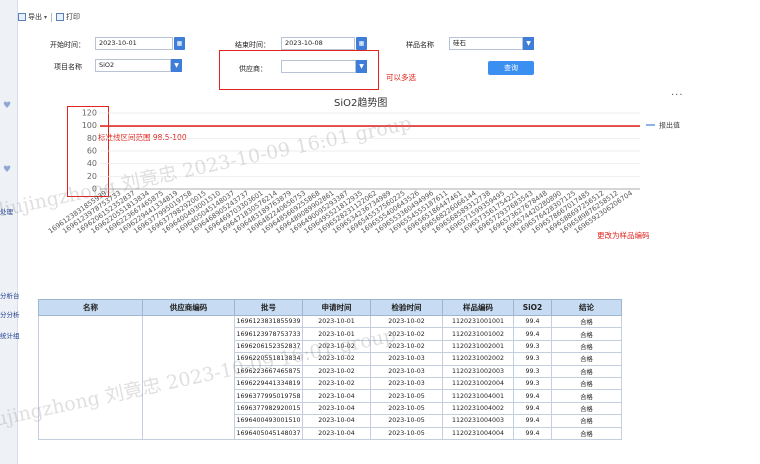 The width and height of the screenshot is (760, 464). Describe the element at coordinates (268, 321) in the screenshot. I see `batch-cell: 1696123831855939` at that location.